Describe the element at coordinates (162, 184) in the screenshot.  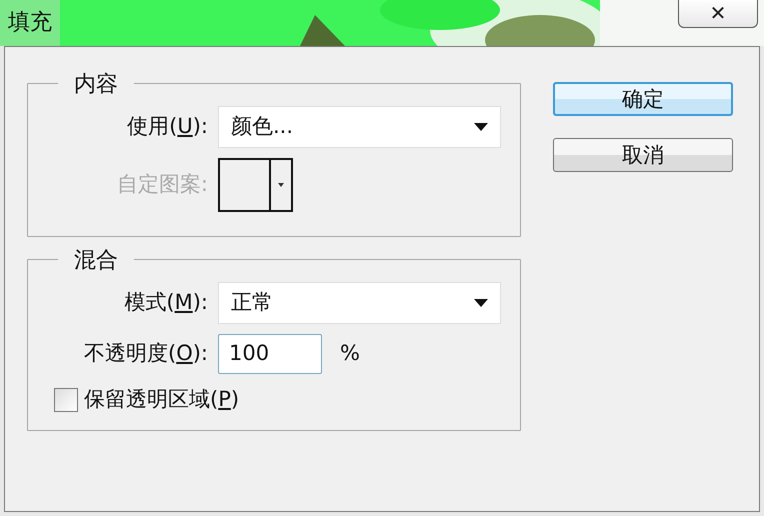
I see `field-label: 自定图案:` at that location.